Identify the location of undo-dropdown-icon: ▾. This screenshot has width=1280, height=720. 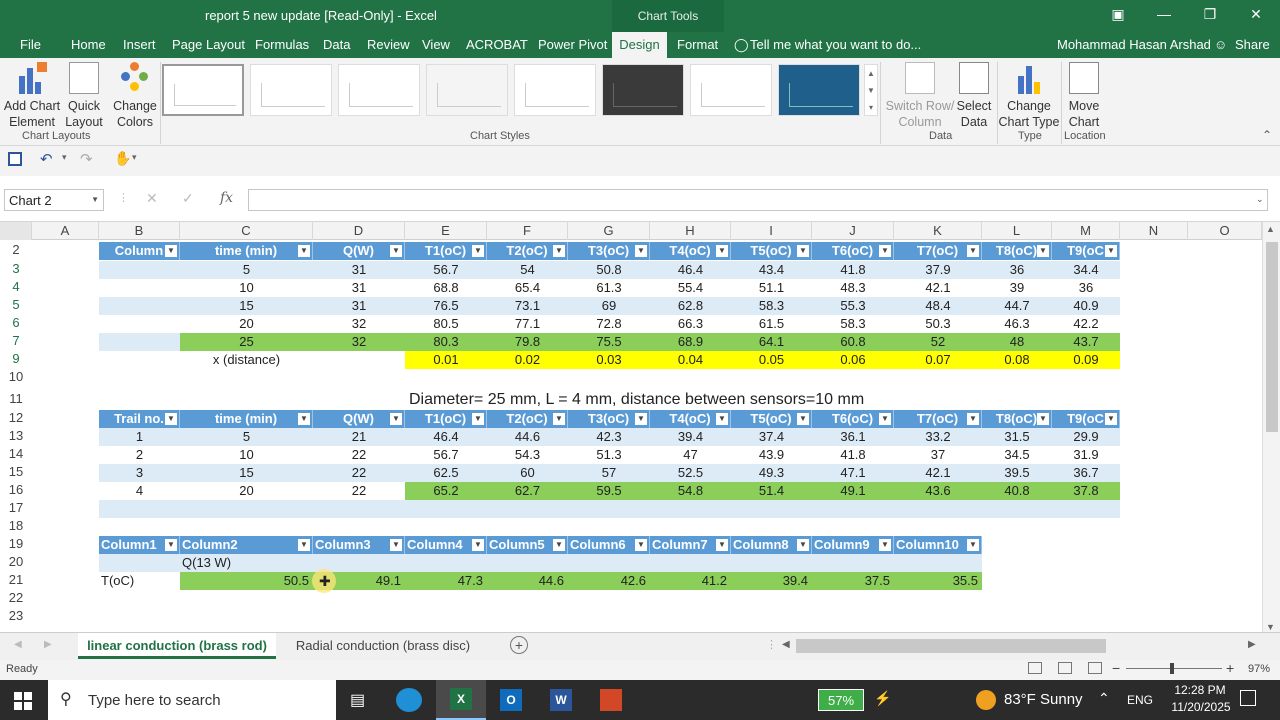
(64, 157).